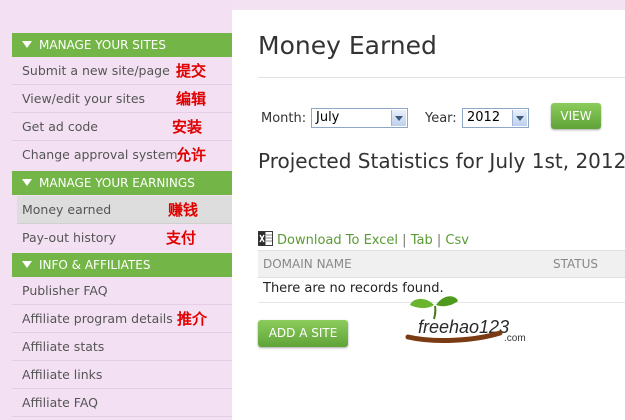 The image size is (625, 420). What do you see at coordinates (307, 264) in the screenshot?
I see `column-header-domain: DOMAIN NAME` at bounding box center [307, 264].